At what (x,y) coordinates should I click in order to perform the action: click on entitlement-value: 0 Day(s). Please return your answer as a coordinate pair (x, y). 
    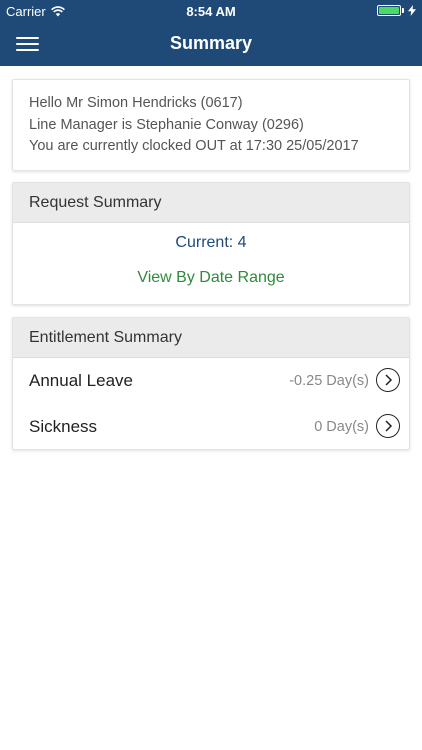
    Looking at the image, I should click on (341, 427).